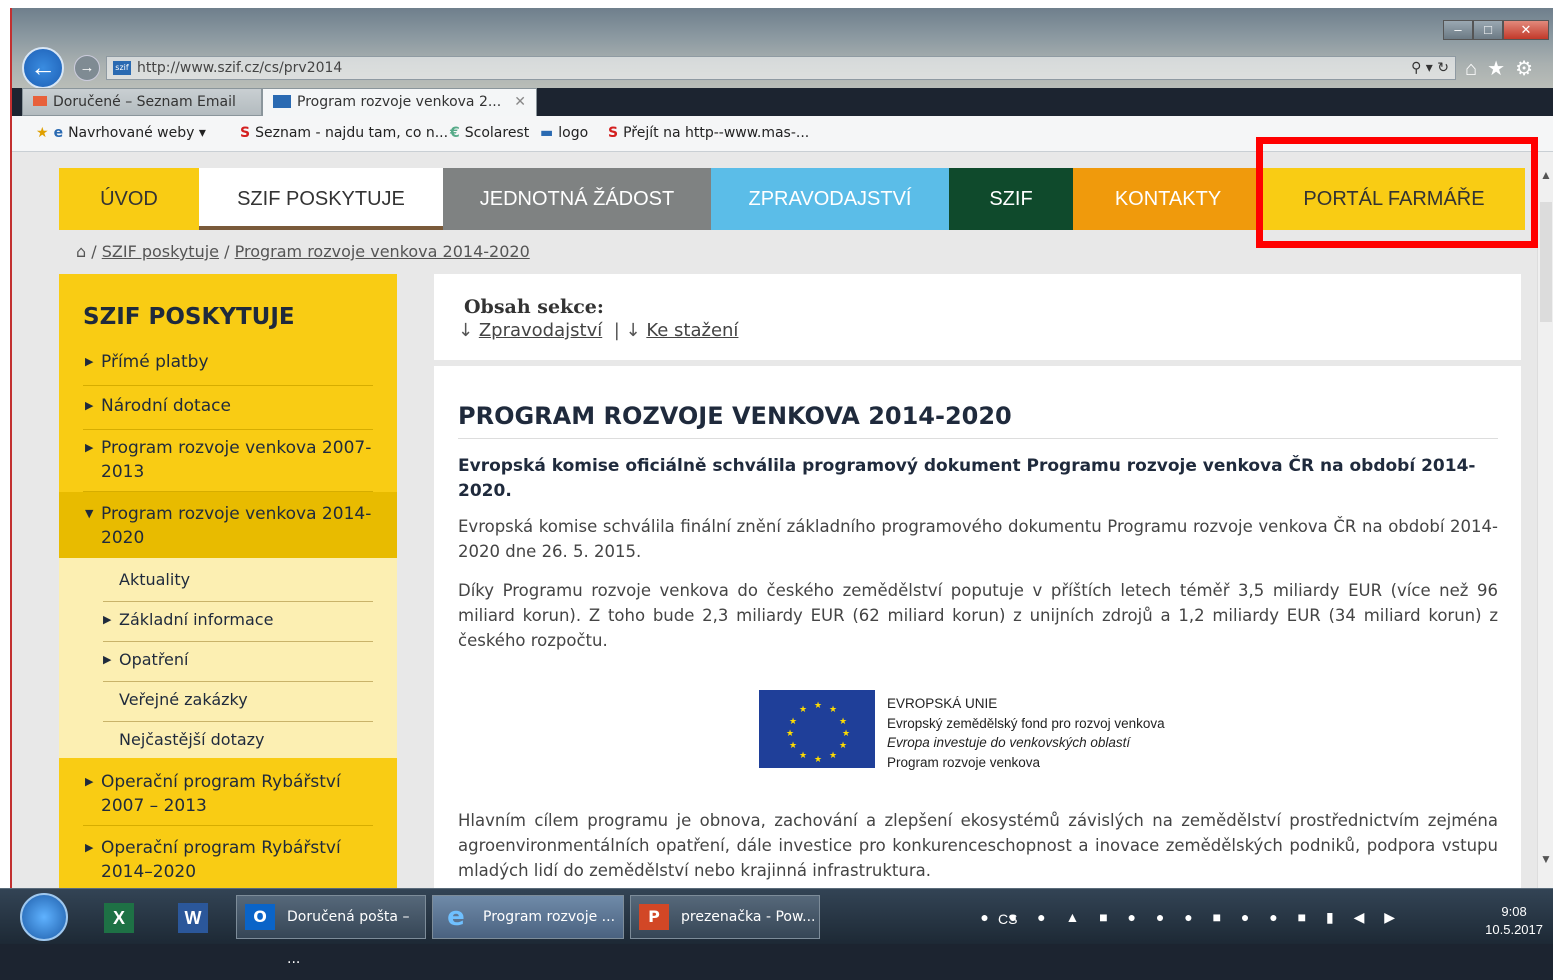  I want to click on section-contents-links: ↓ Zpravodajství | ↓ Ke stažení, so click(598, 330).